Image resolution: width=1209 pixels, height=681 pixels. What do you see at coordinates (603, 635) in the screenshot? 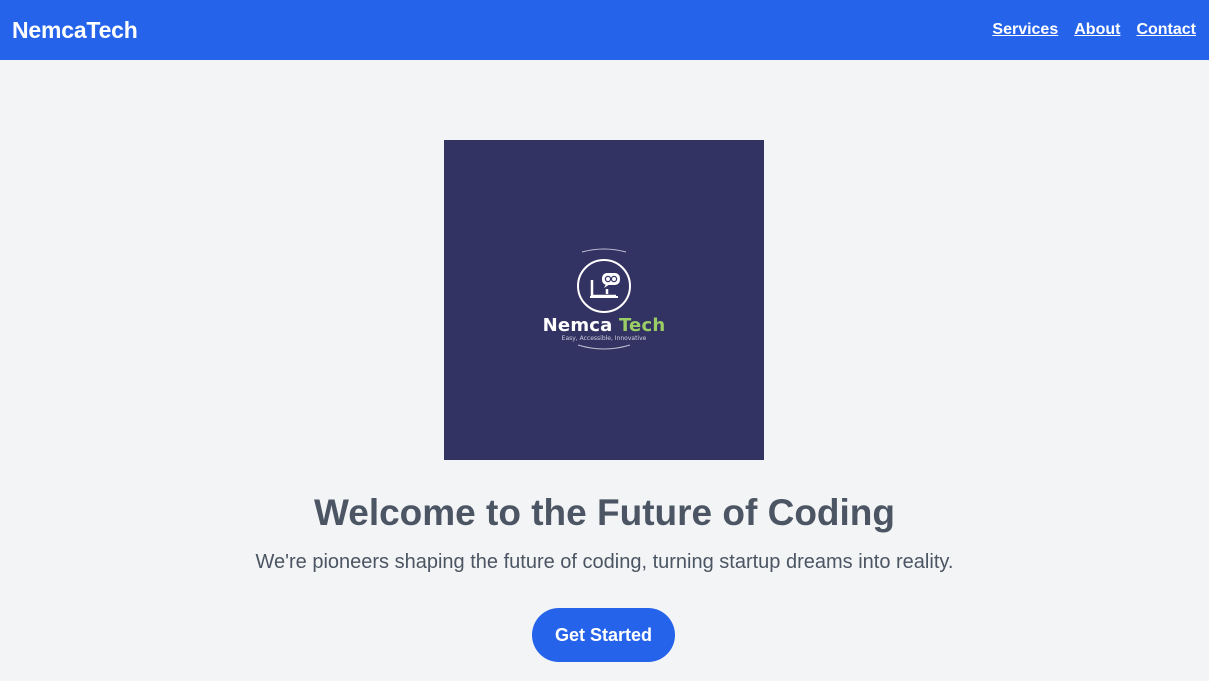
I see `get-started-button: Get Started` at bounding box center [603, 635].